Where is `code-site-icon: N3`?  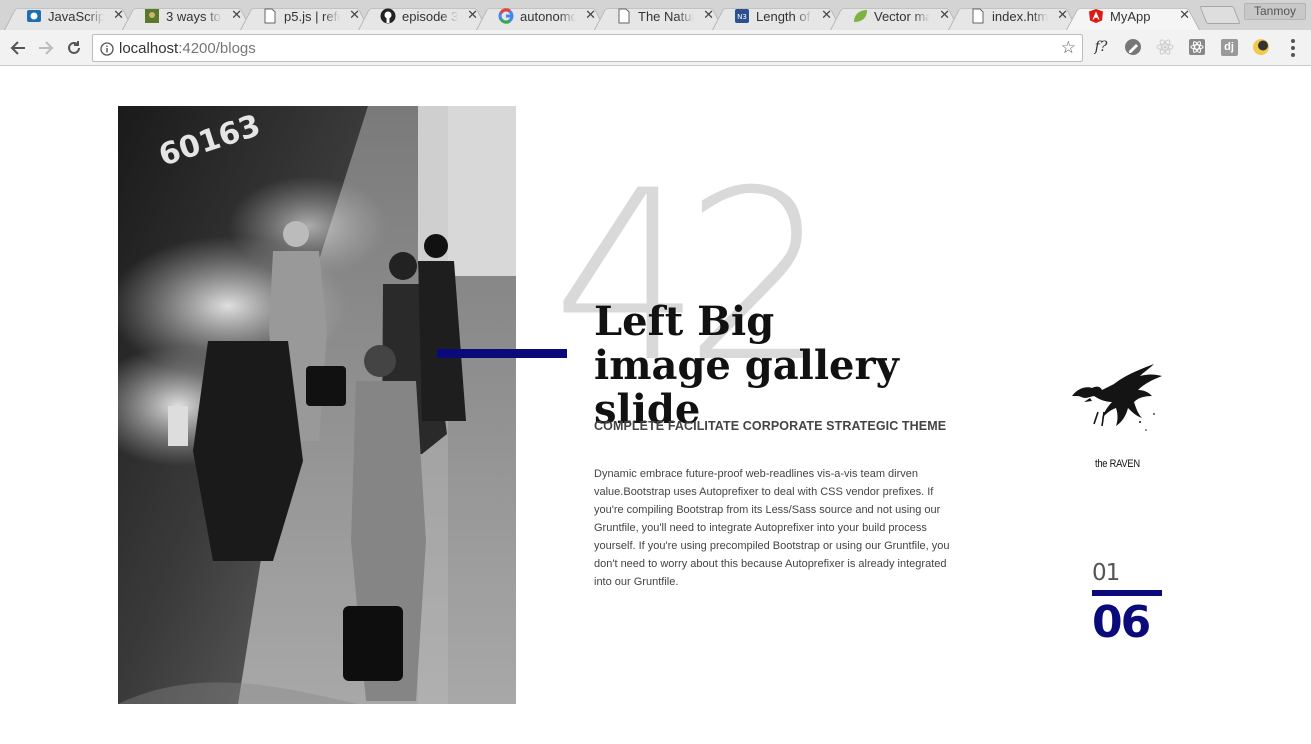
code-site-icon: N3 is located at coordinates (742, 16).